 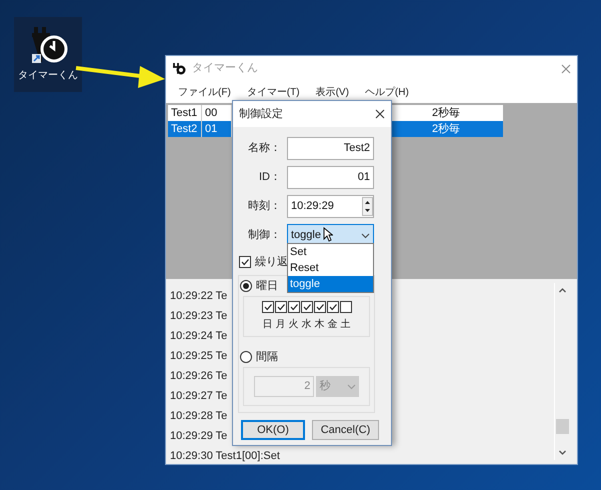 I want to click on log-line: 10:29:26 Te, so click(x=199, y=376).